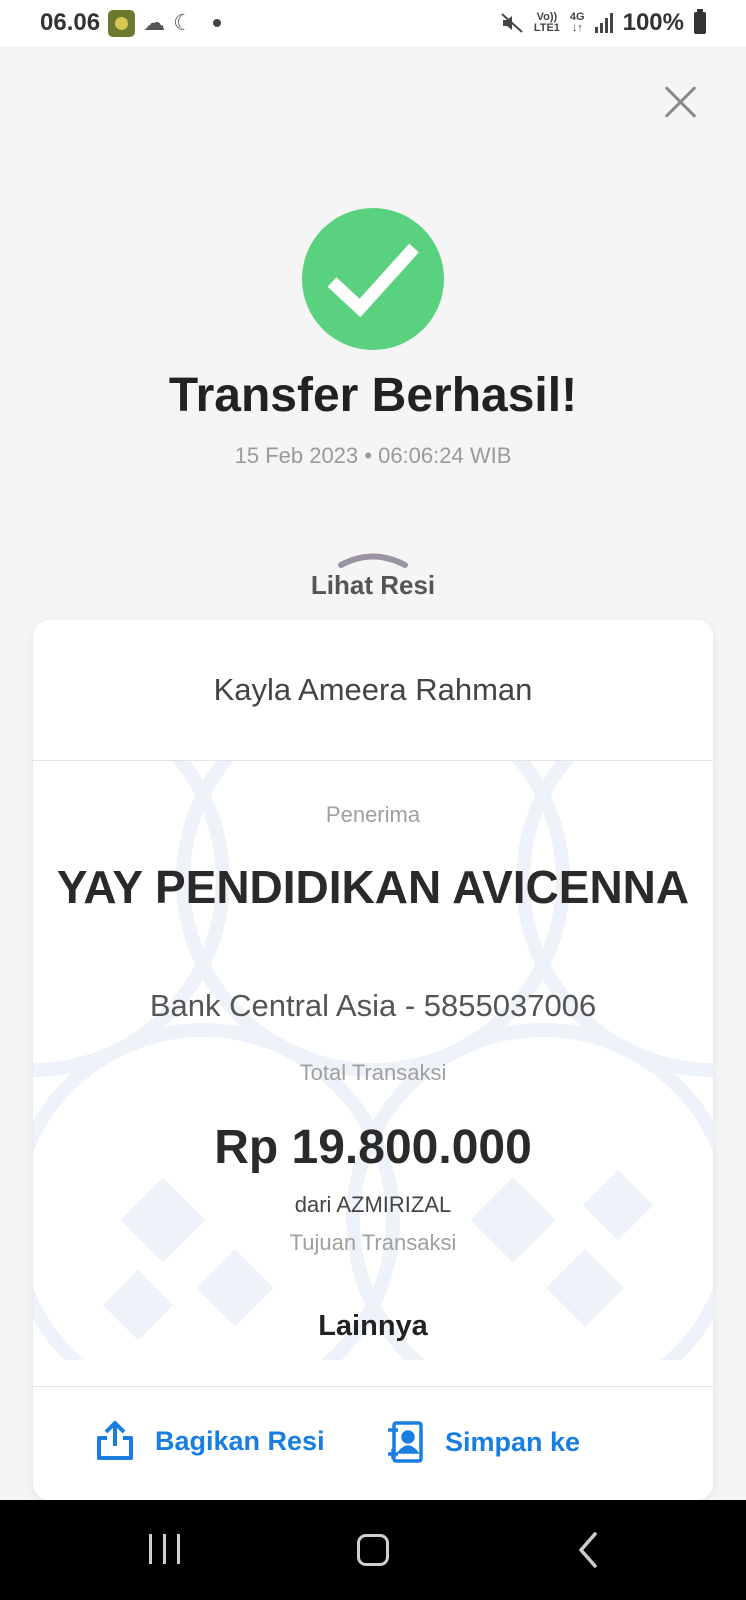 This screenshot has height=1600, width=746. Describe the element at coordinates (373, 1204) in the screenshot. I see `source-account: dari AZMIRIZAL` at that location.